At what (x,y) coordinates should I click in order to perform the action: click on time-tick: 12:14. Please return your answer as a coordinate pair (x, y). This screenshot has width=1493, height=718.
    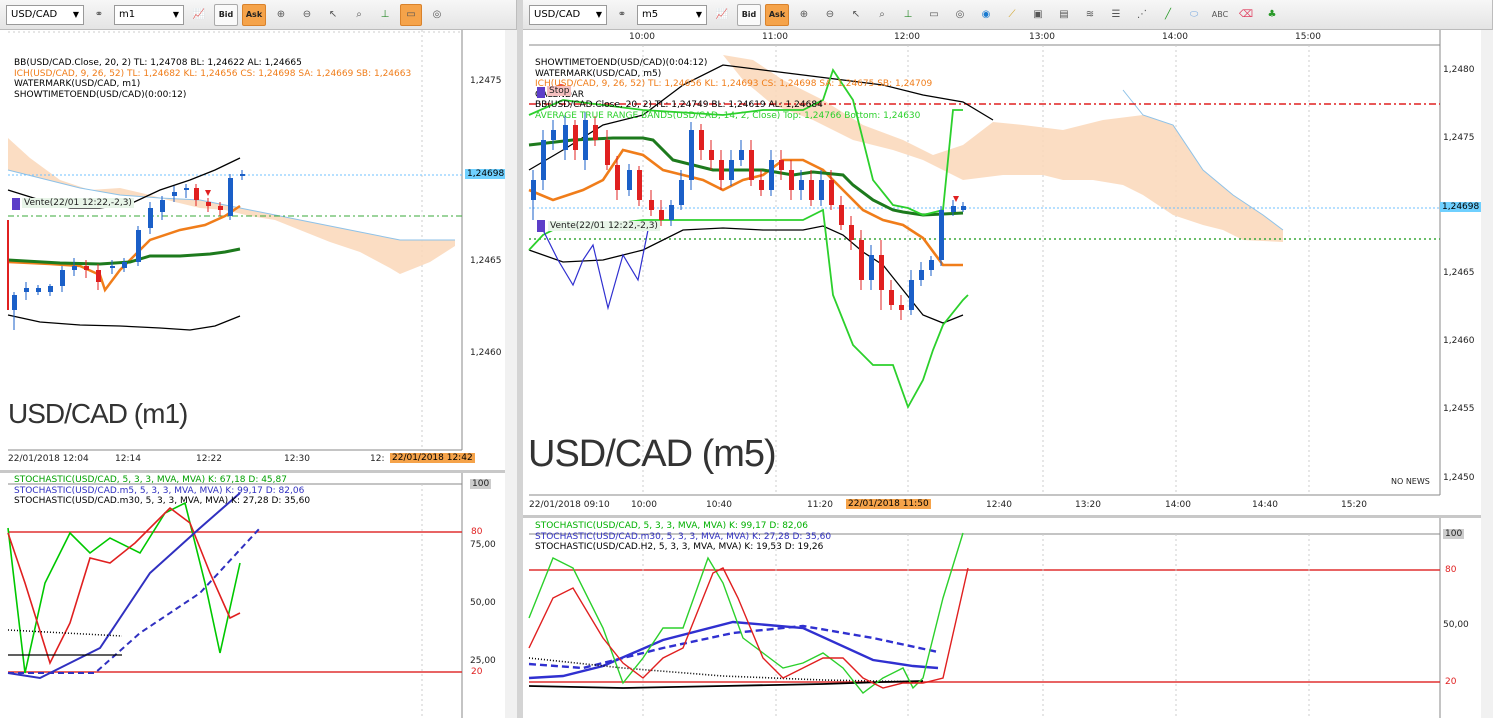
    Looking at the image, I should click on (128, 459).